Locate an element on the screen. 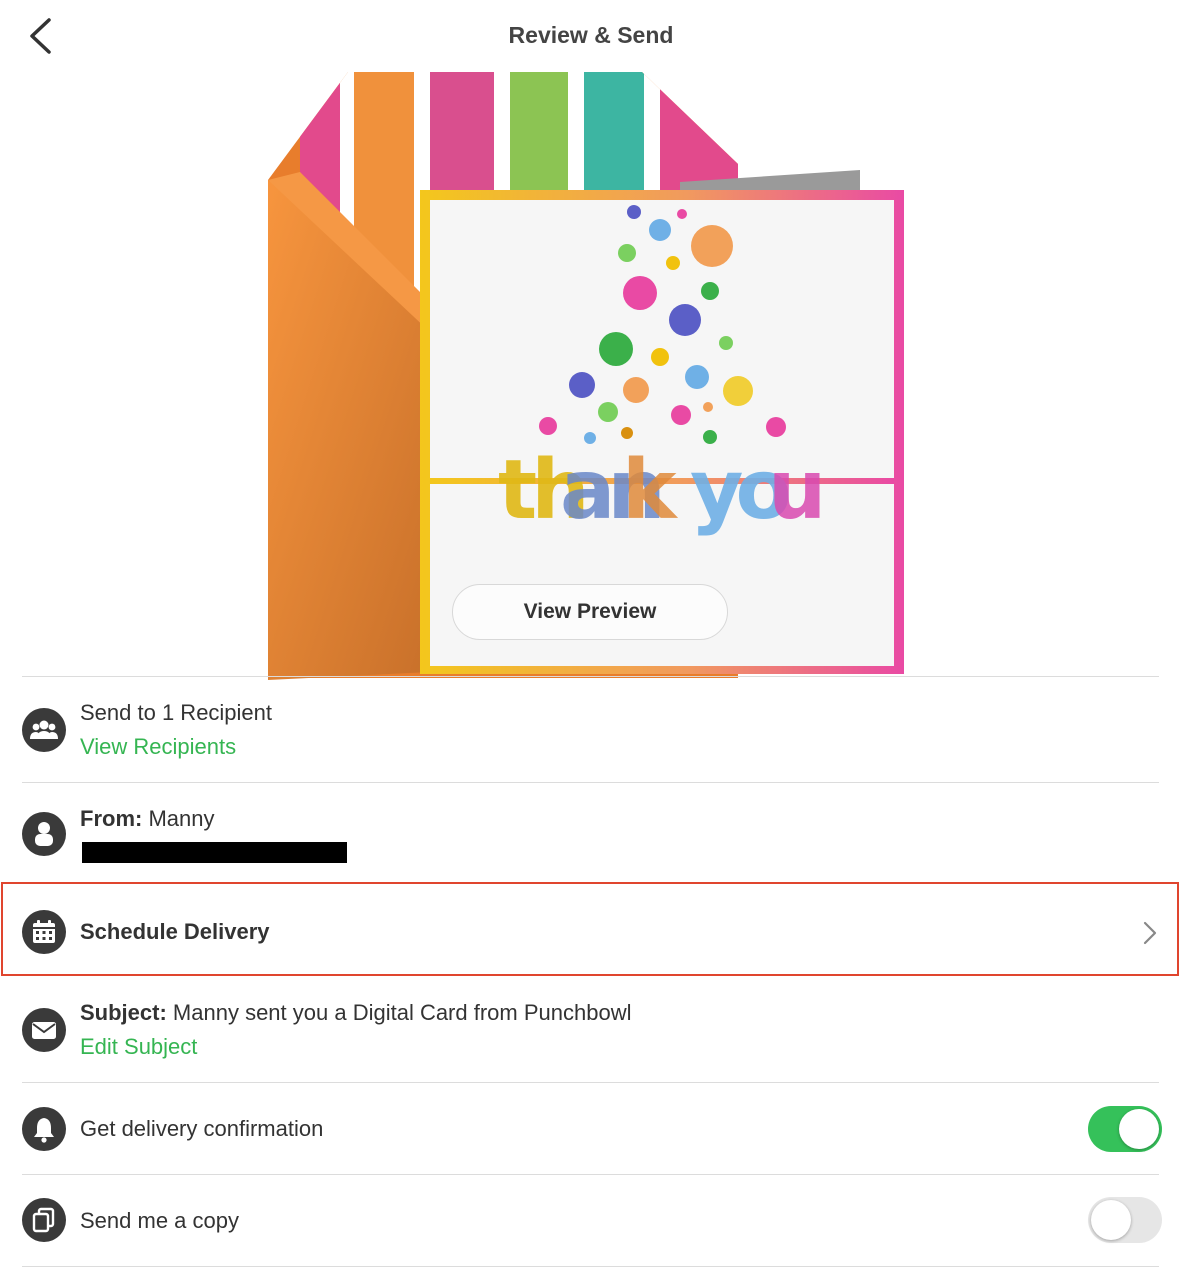  copy-icon is located at coordinates (44, 1220).